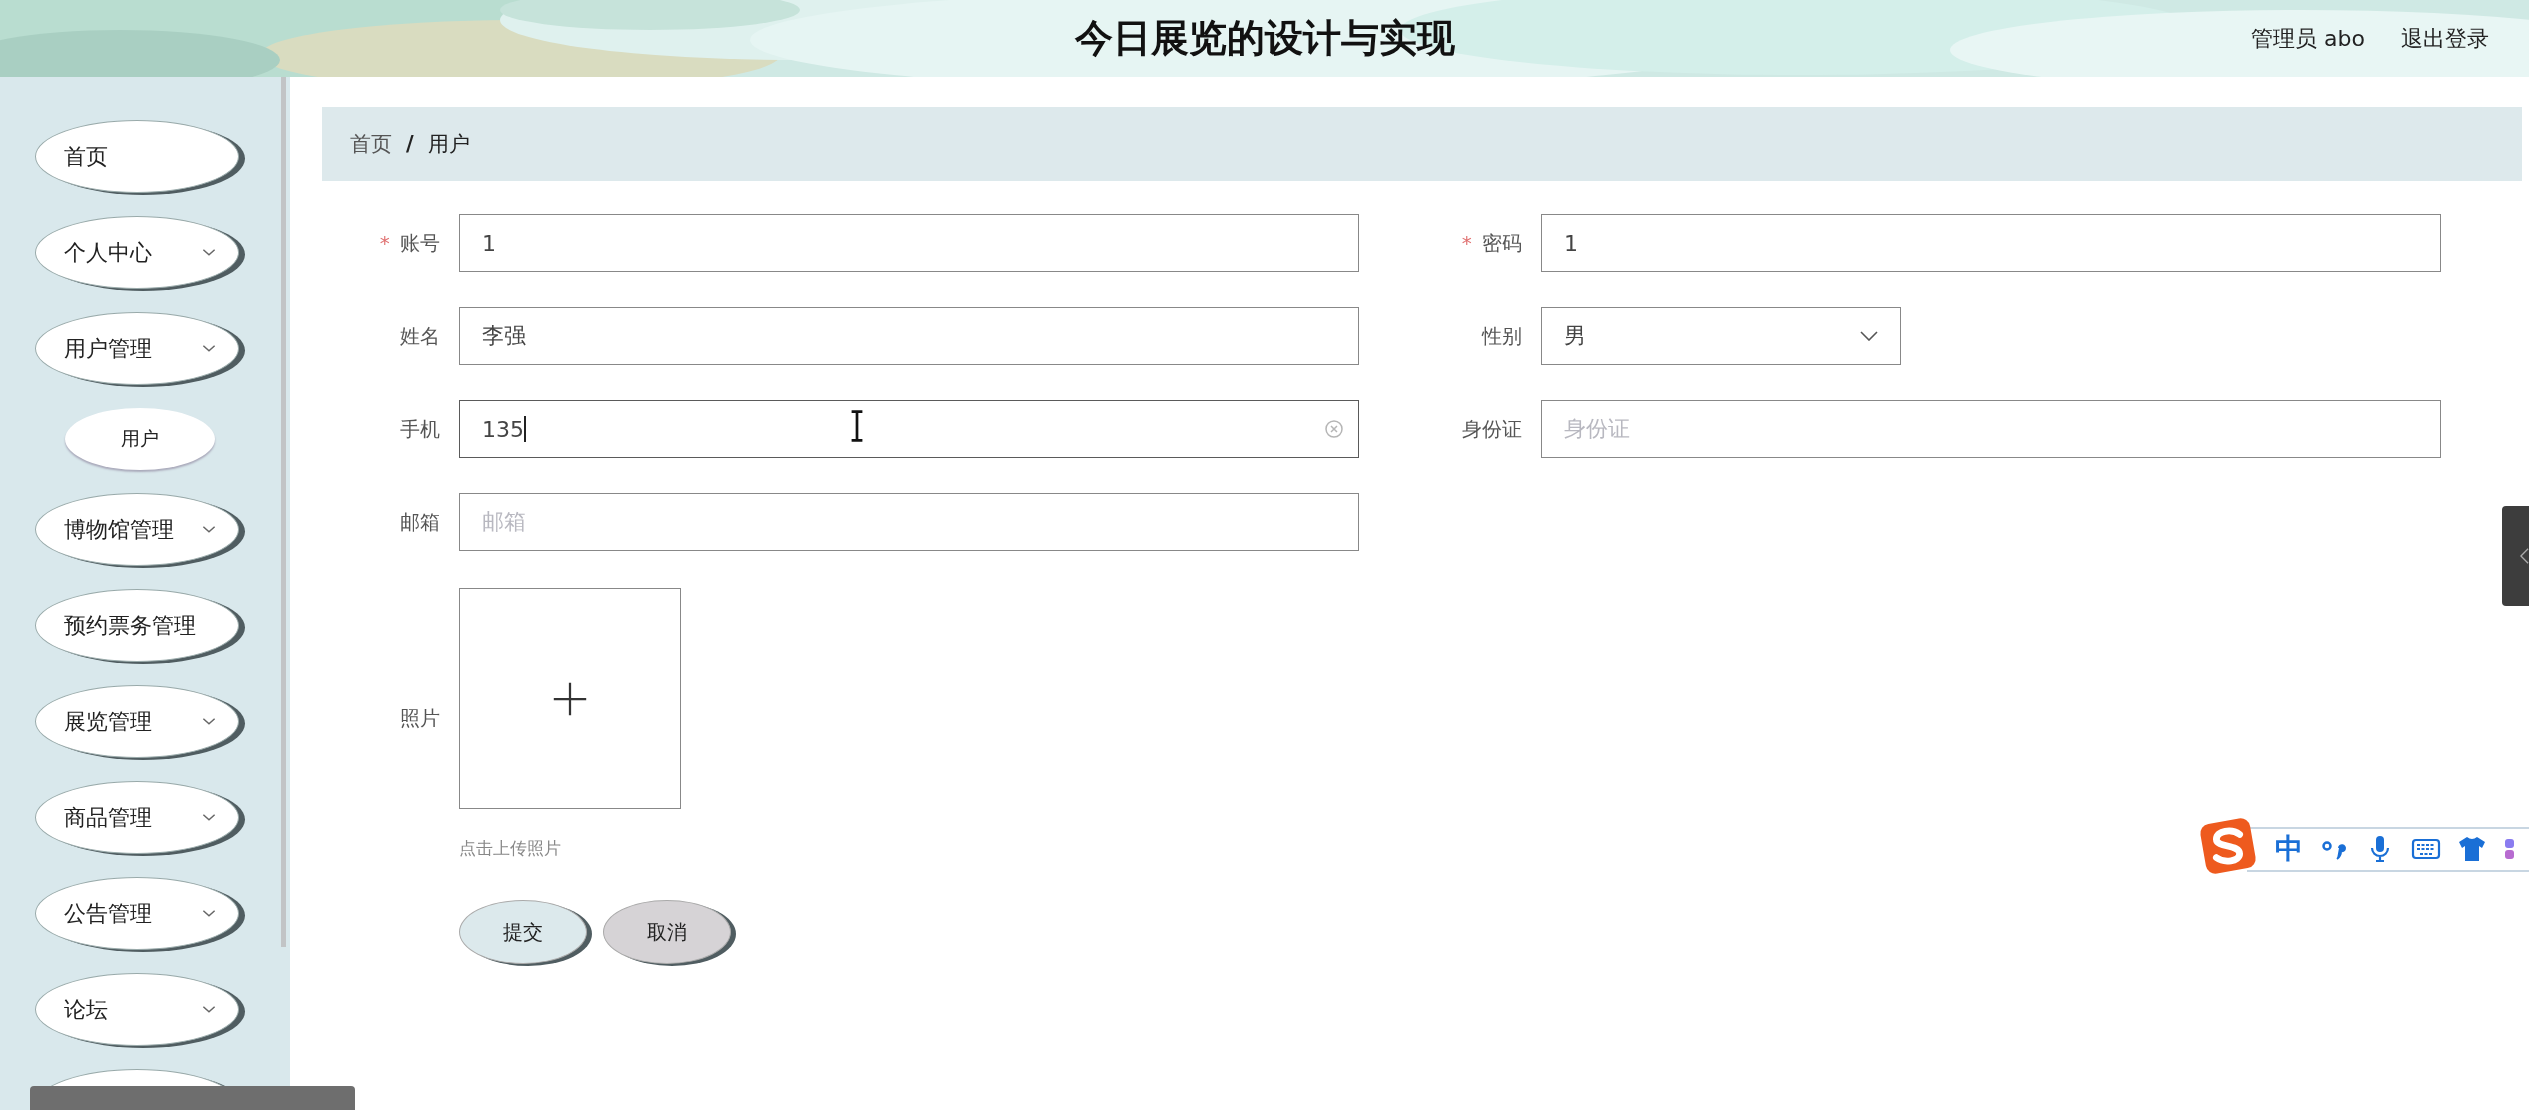 The image size is (2529, 1110). I want to click on field-label: 姓名, so click(420, 335).